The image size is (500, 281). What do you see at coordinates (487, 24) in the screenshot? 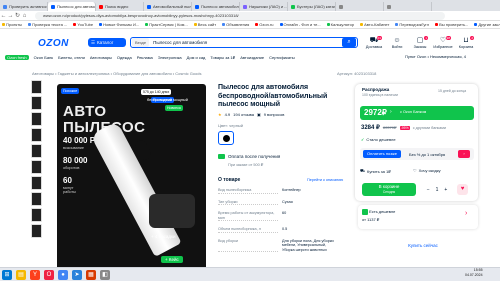
I see `bookmark-item: Другие закладки` at bounding box center [487, 24].